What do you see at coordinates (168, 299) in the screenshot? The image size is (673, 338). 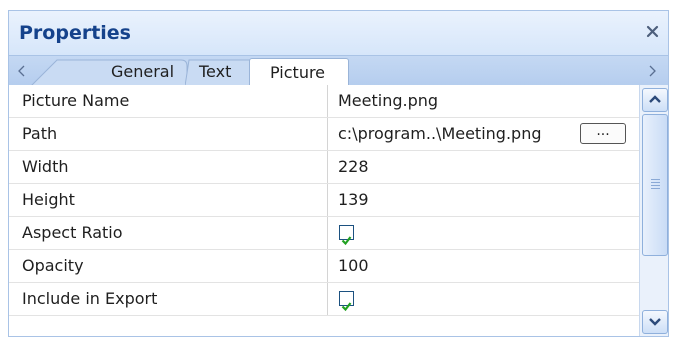 I see `property-name: Include in Export` at bounding box center [168, 299].